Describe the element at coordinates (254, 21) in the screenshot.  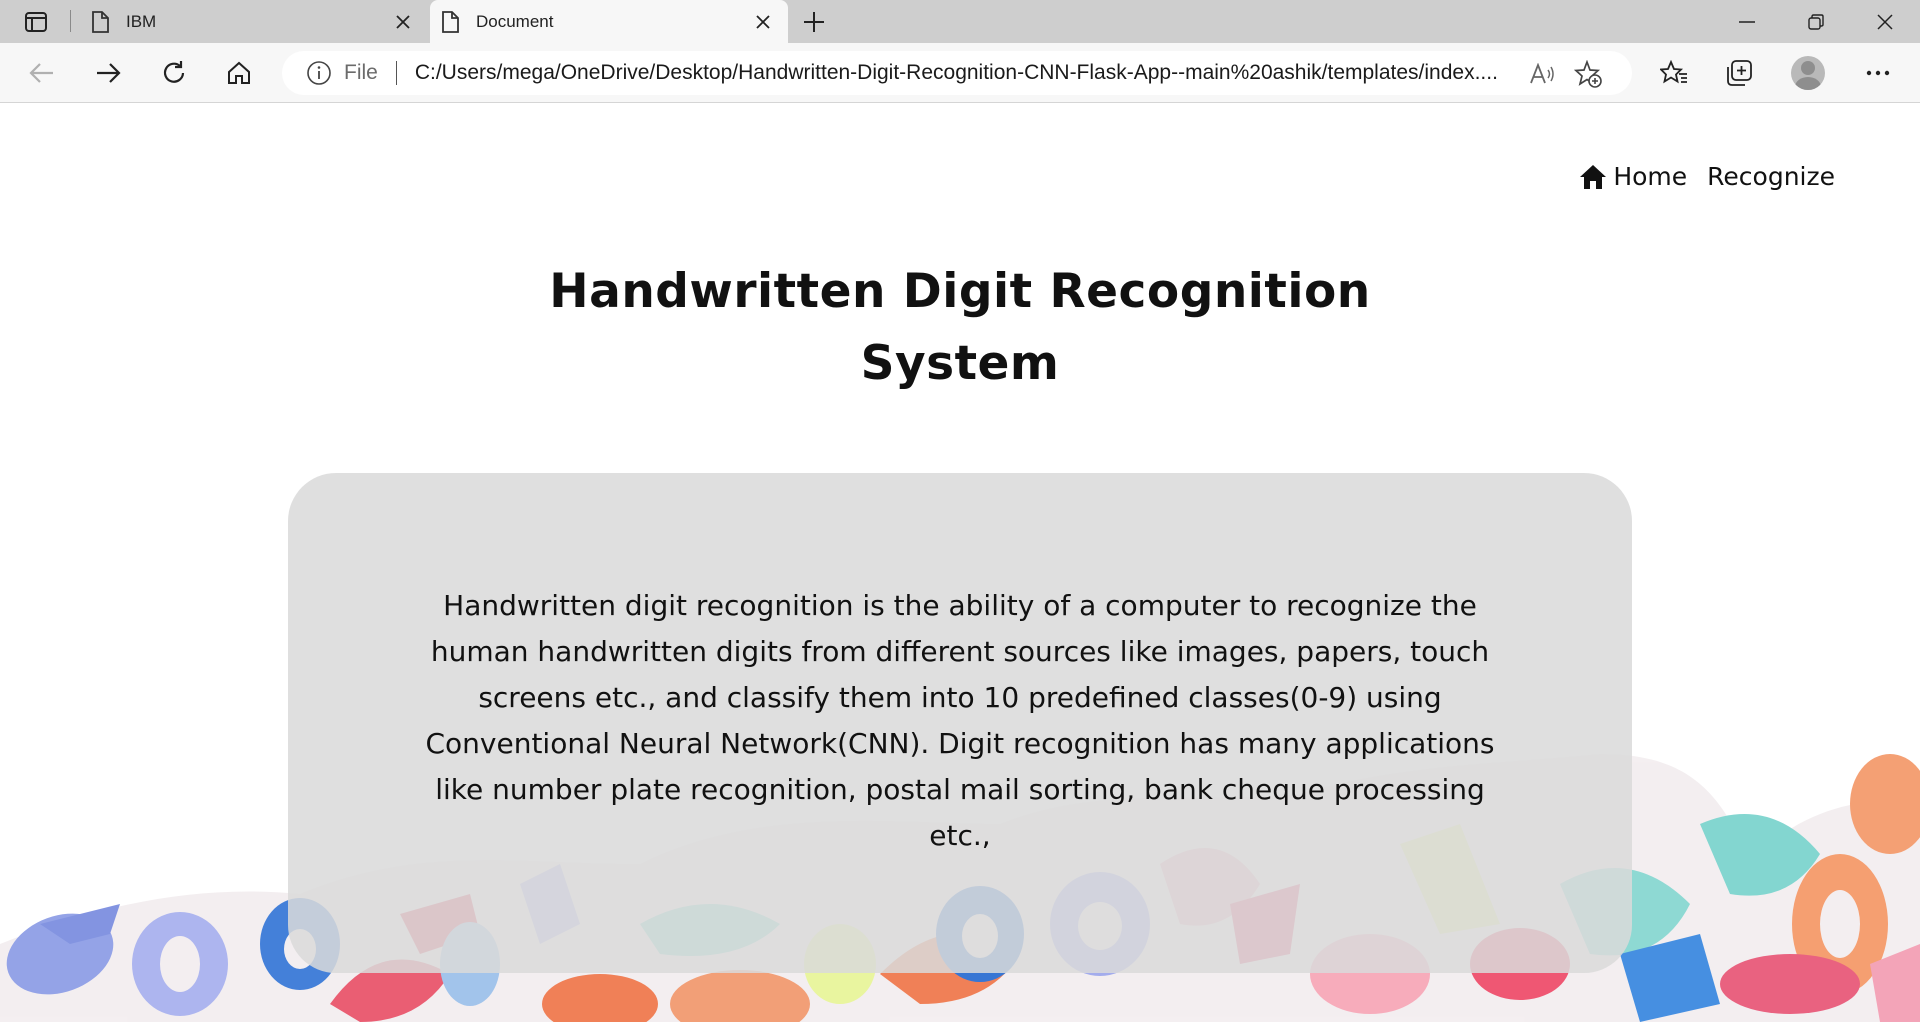
I see `tab-ibm: IBM` at that location.